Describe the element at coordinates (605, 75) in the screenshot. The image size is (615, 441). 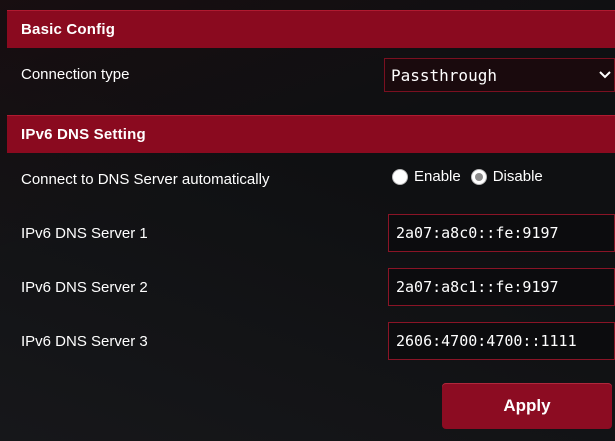
I see `chevron-down-icon` at that location.